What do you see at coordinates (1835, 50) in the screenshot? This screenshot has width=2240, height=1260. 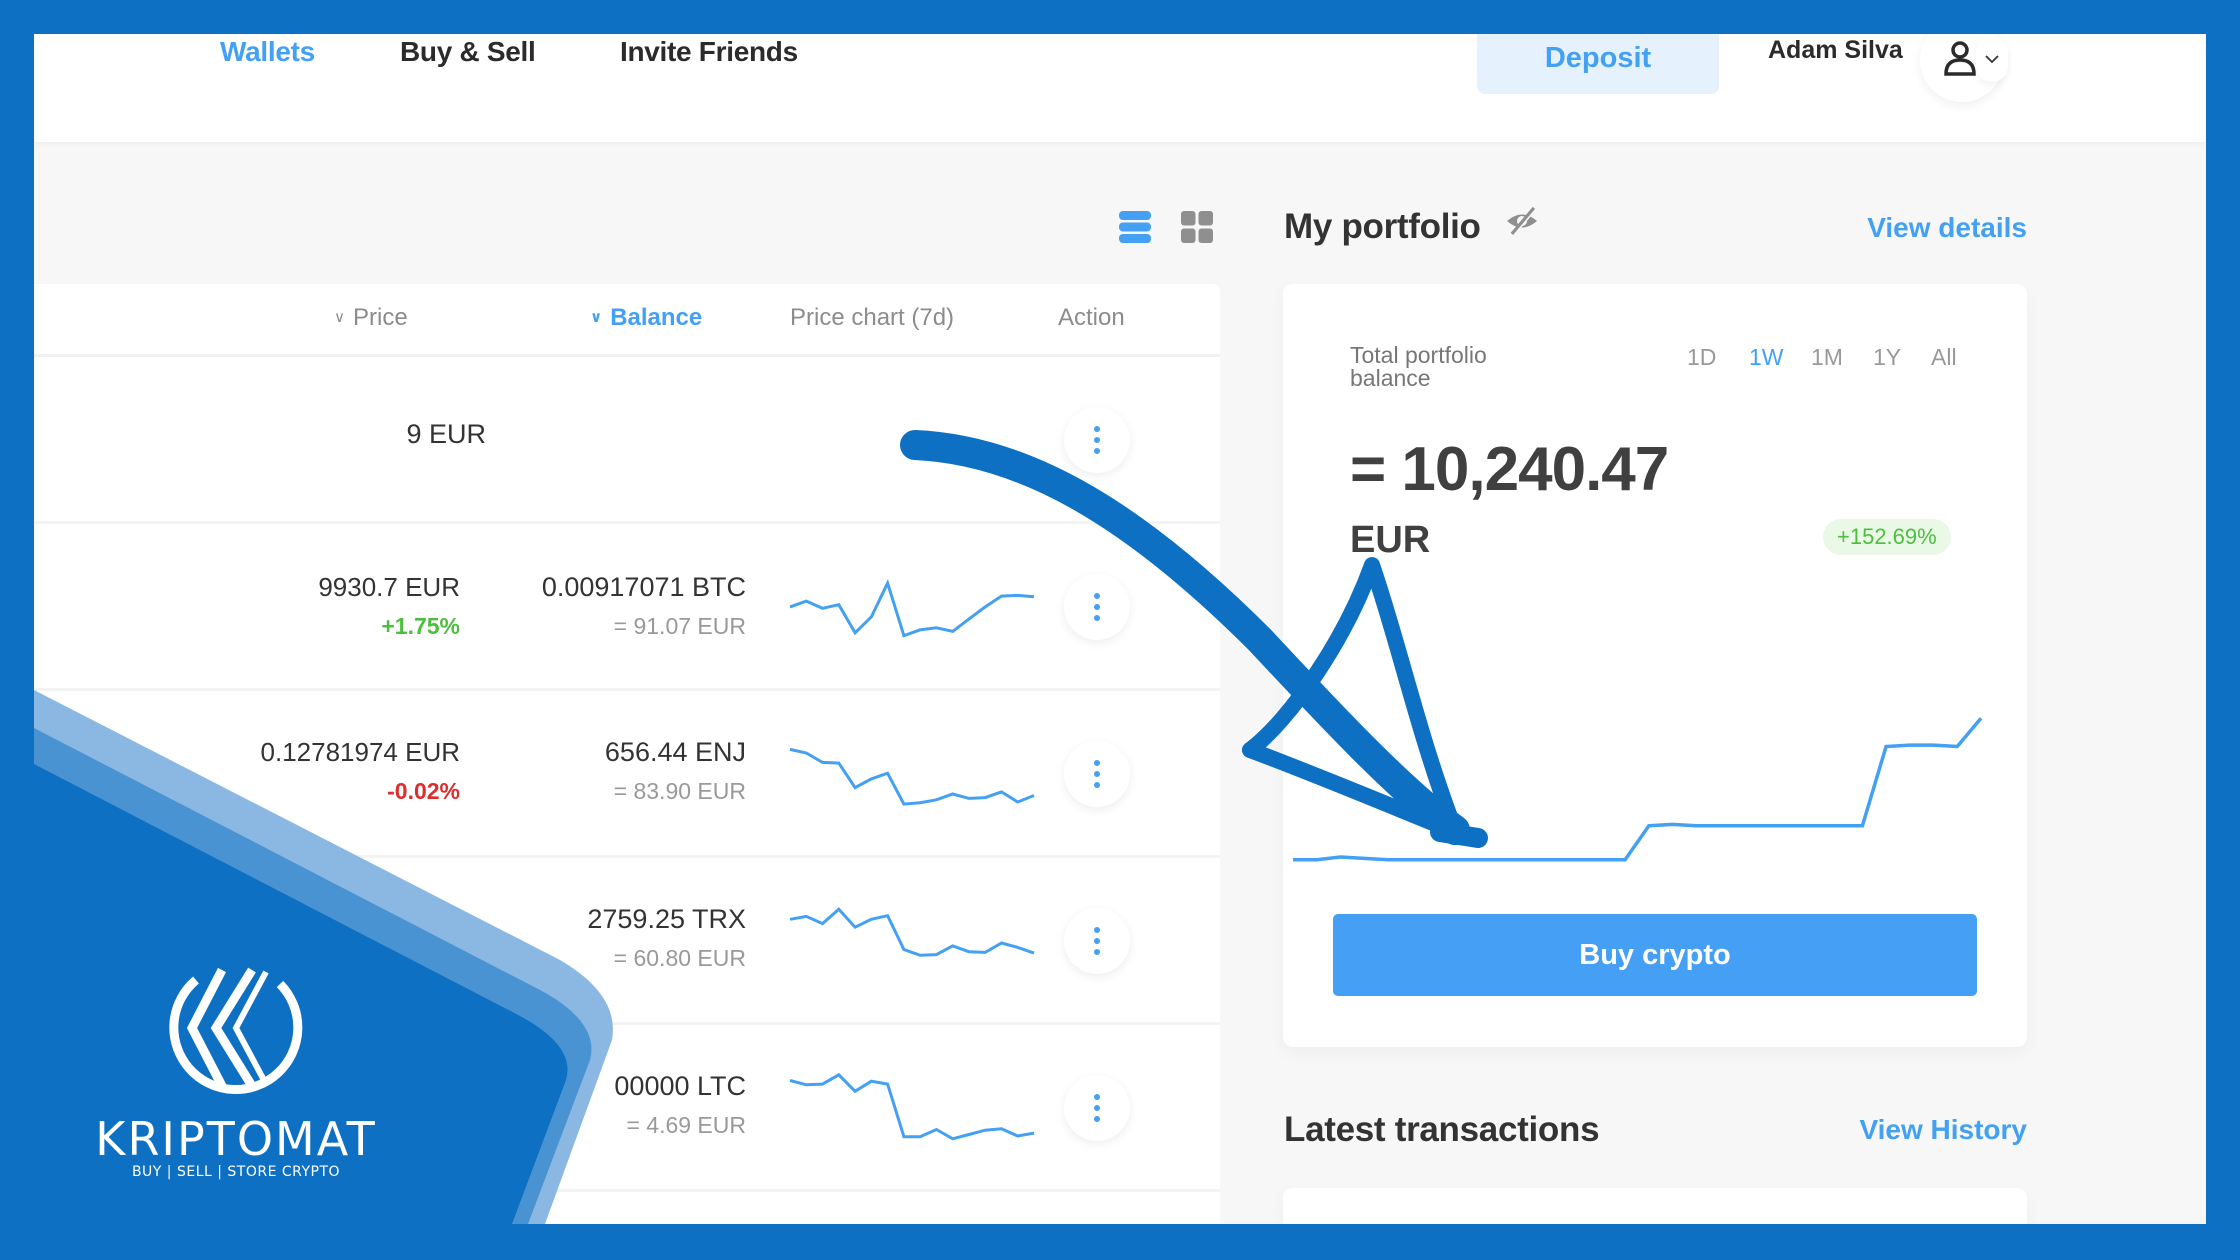 I see `user-name: Adam Silva` at bounding box center [1835, 50].